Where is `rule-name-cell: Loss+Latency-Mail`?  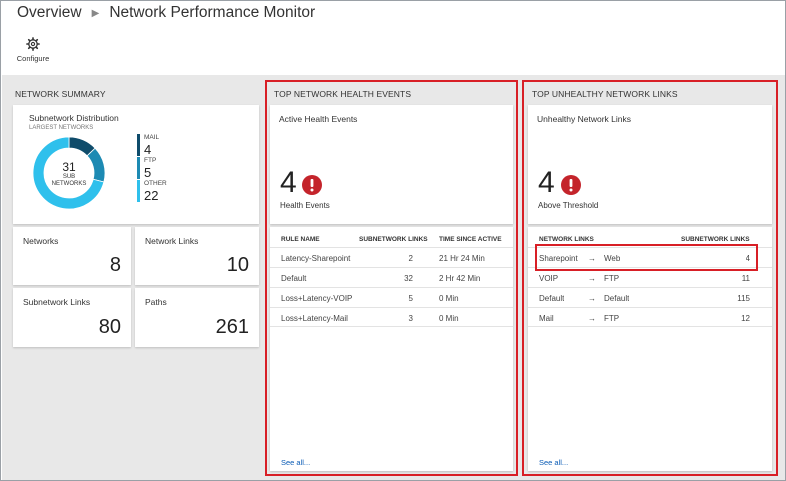 rule-name-cell: Loss+Latency-Mail is located at coordinates (314, 318).